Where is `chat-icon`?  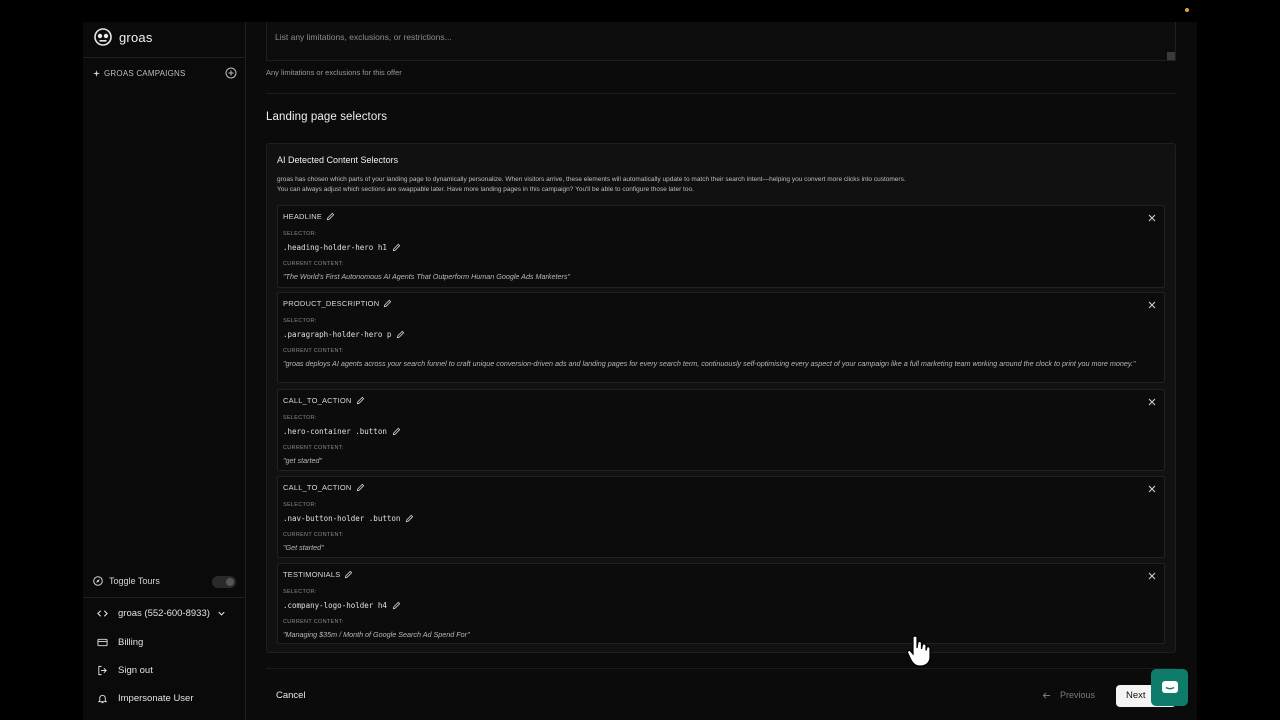
chat-icon is located at coordinates (1169, 686).